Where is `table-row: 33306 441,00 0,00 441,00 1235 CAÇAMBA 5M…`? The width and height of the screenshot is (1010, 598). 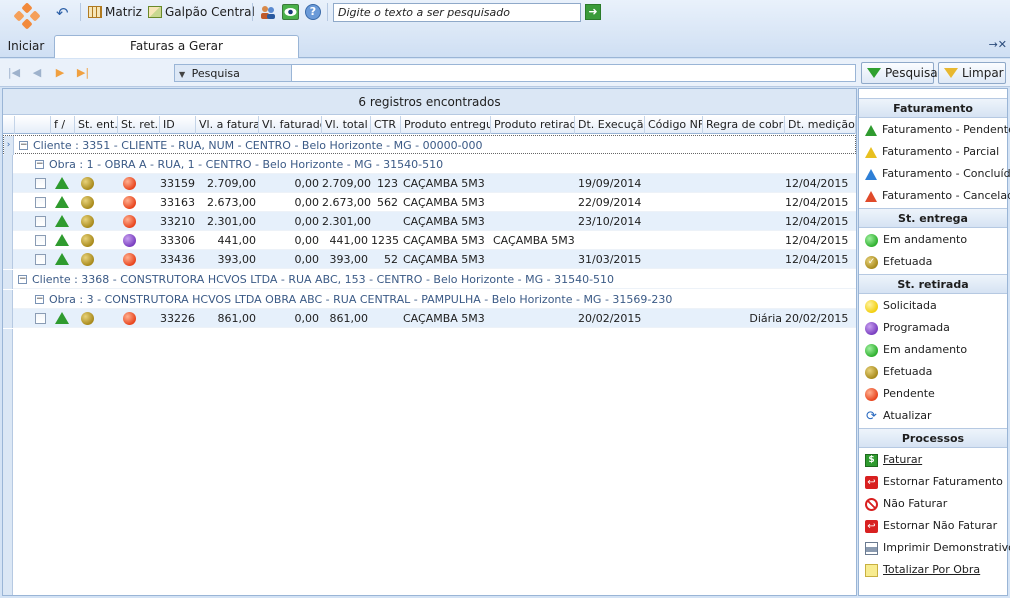
table-row: 33306 441,00 0,00 441,00 1235 CAÇAMBA 5M… is located at coordinates (429, 240).